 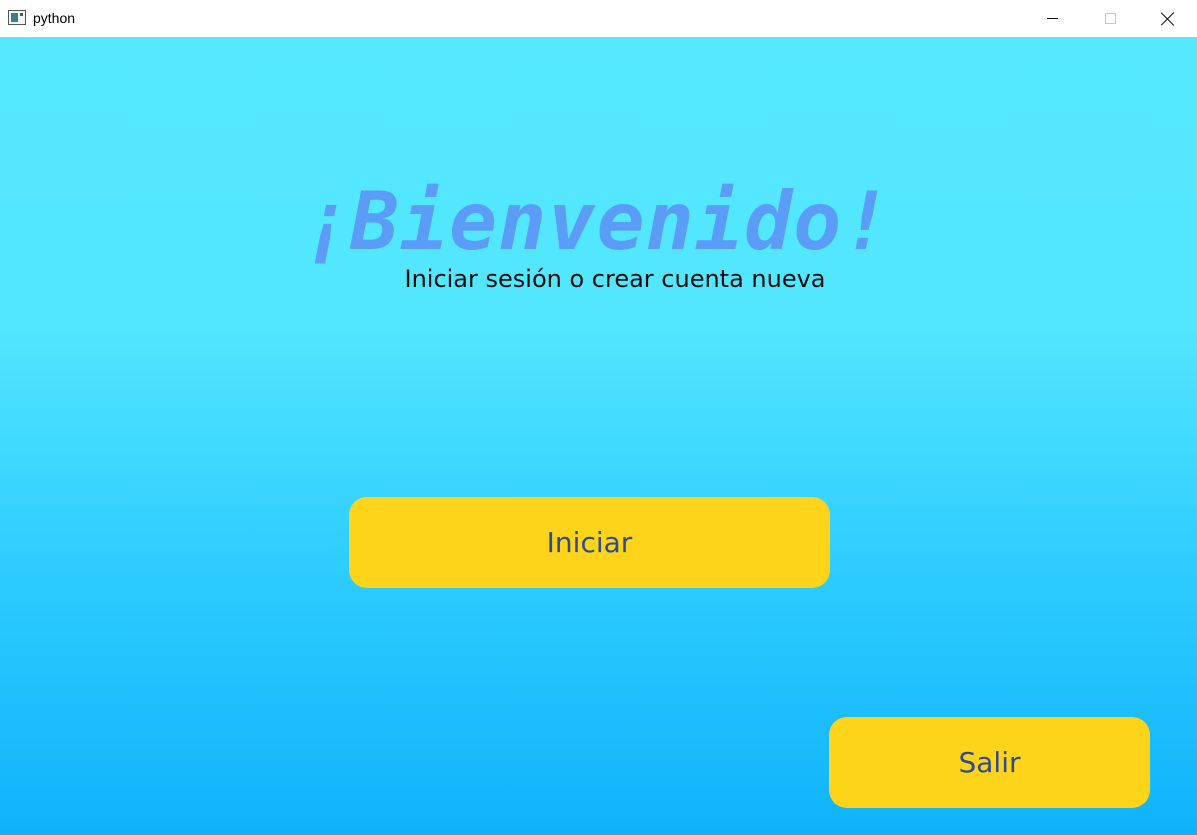 What do you see at coordinates (17, 17) in the screenshot?
I see `app-window-icon` at bounding box center [17, 17].